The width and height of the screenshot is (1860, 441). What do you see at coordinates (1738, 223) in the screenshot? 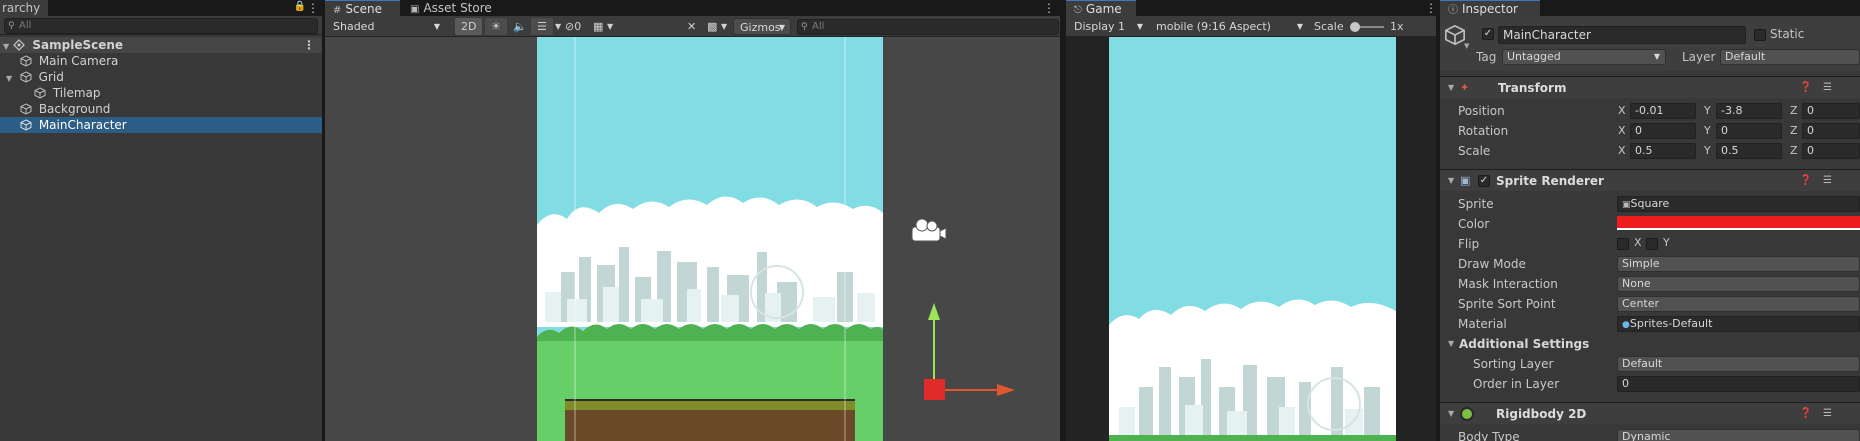
I see `color-swatch-field` at bounding box center [1738, 223].